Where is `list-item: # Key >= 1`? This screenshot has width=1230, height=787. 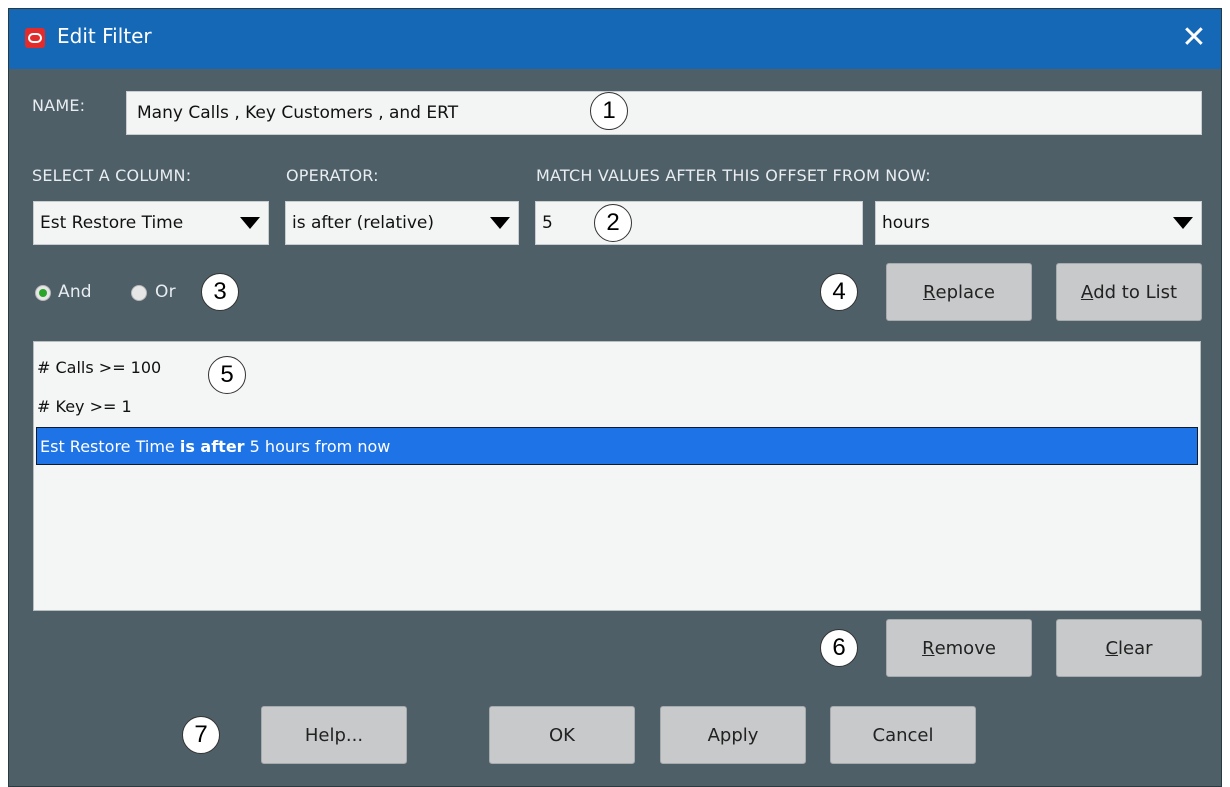 list-item: # Key >= 1 is located at coordinates (617, 406).